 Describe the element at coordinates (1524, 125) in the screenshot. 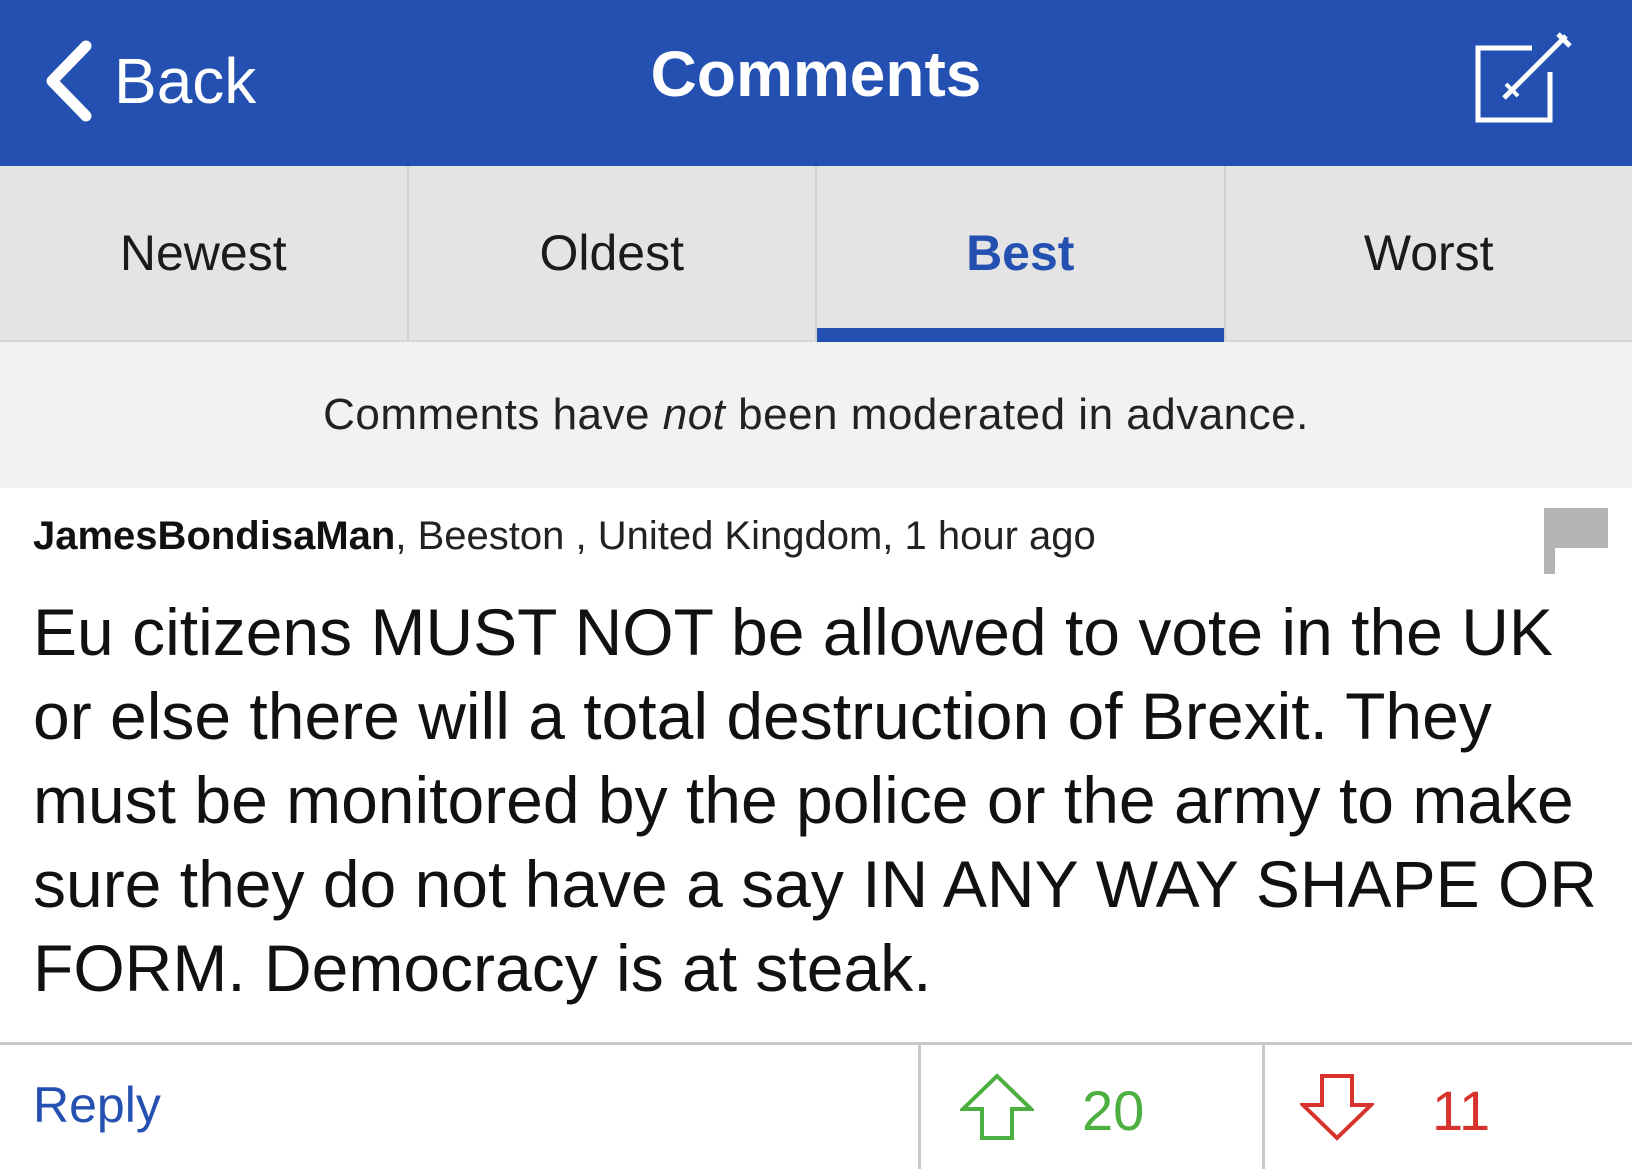

I see `compose-icon` at that location.